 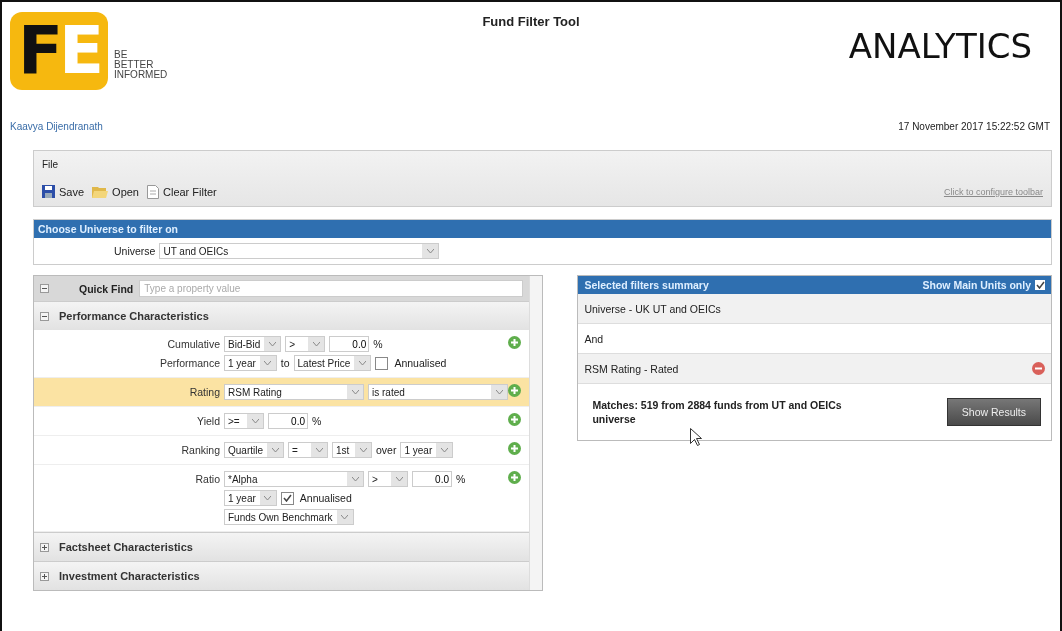 What do you see at coordinates (814, 309) in the screenshot?
I see `summary-item: Universe - UK UT and OEICs` at bounding box center [814, 309].